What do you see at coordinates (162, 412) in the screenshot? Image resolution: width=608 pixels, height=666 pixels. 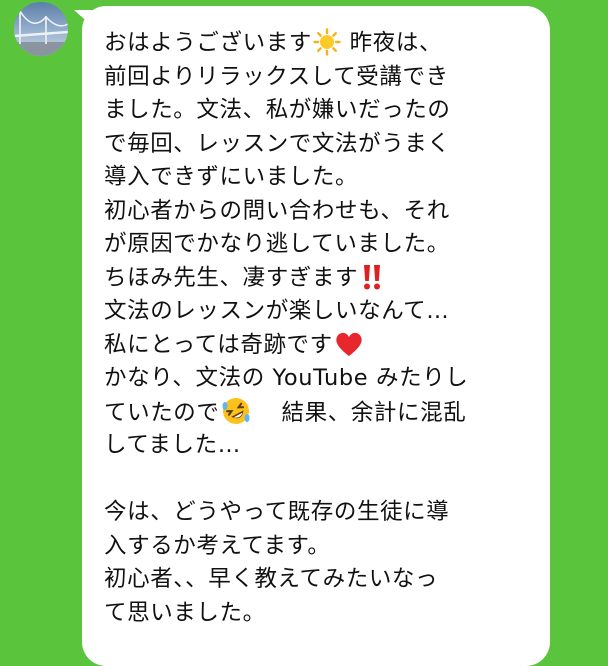 I see `message-text-segment: ていたので` at bounding box center [162, 412].